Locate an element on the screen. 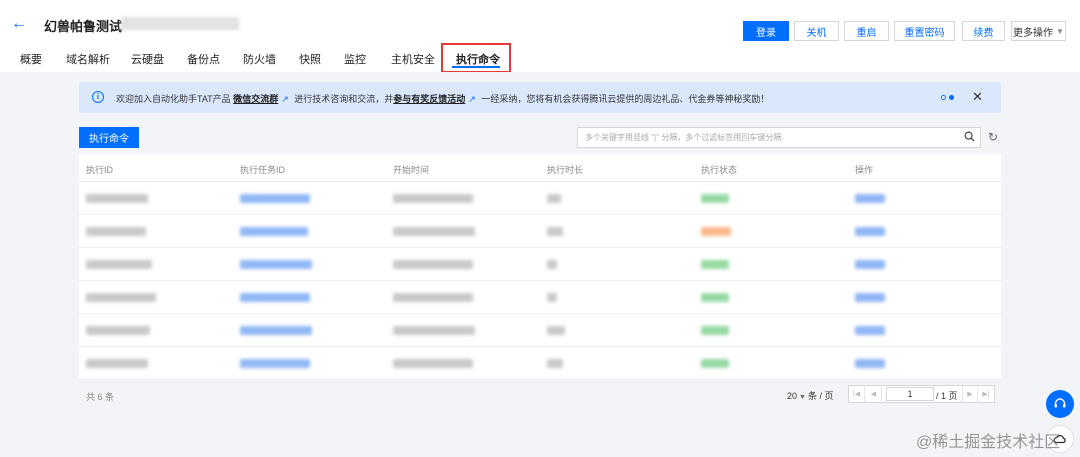 The image size is (1080, 457). login-button: 登录 is located at coordinates (766, 31).